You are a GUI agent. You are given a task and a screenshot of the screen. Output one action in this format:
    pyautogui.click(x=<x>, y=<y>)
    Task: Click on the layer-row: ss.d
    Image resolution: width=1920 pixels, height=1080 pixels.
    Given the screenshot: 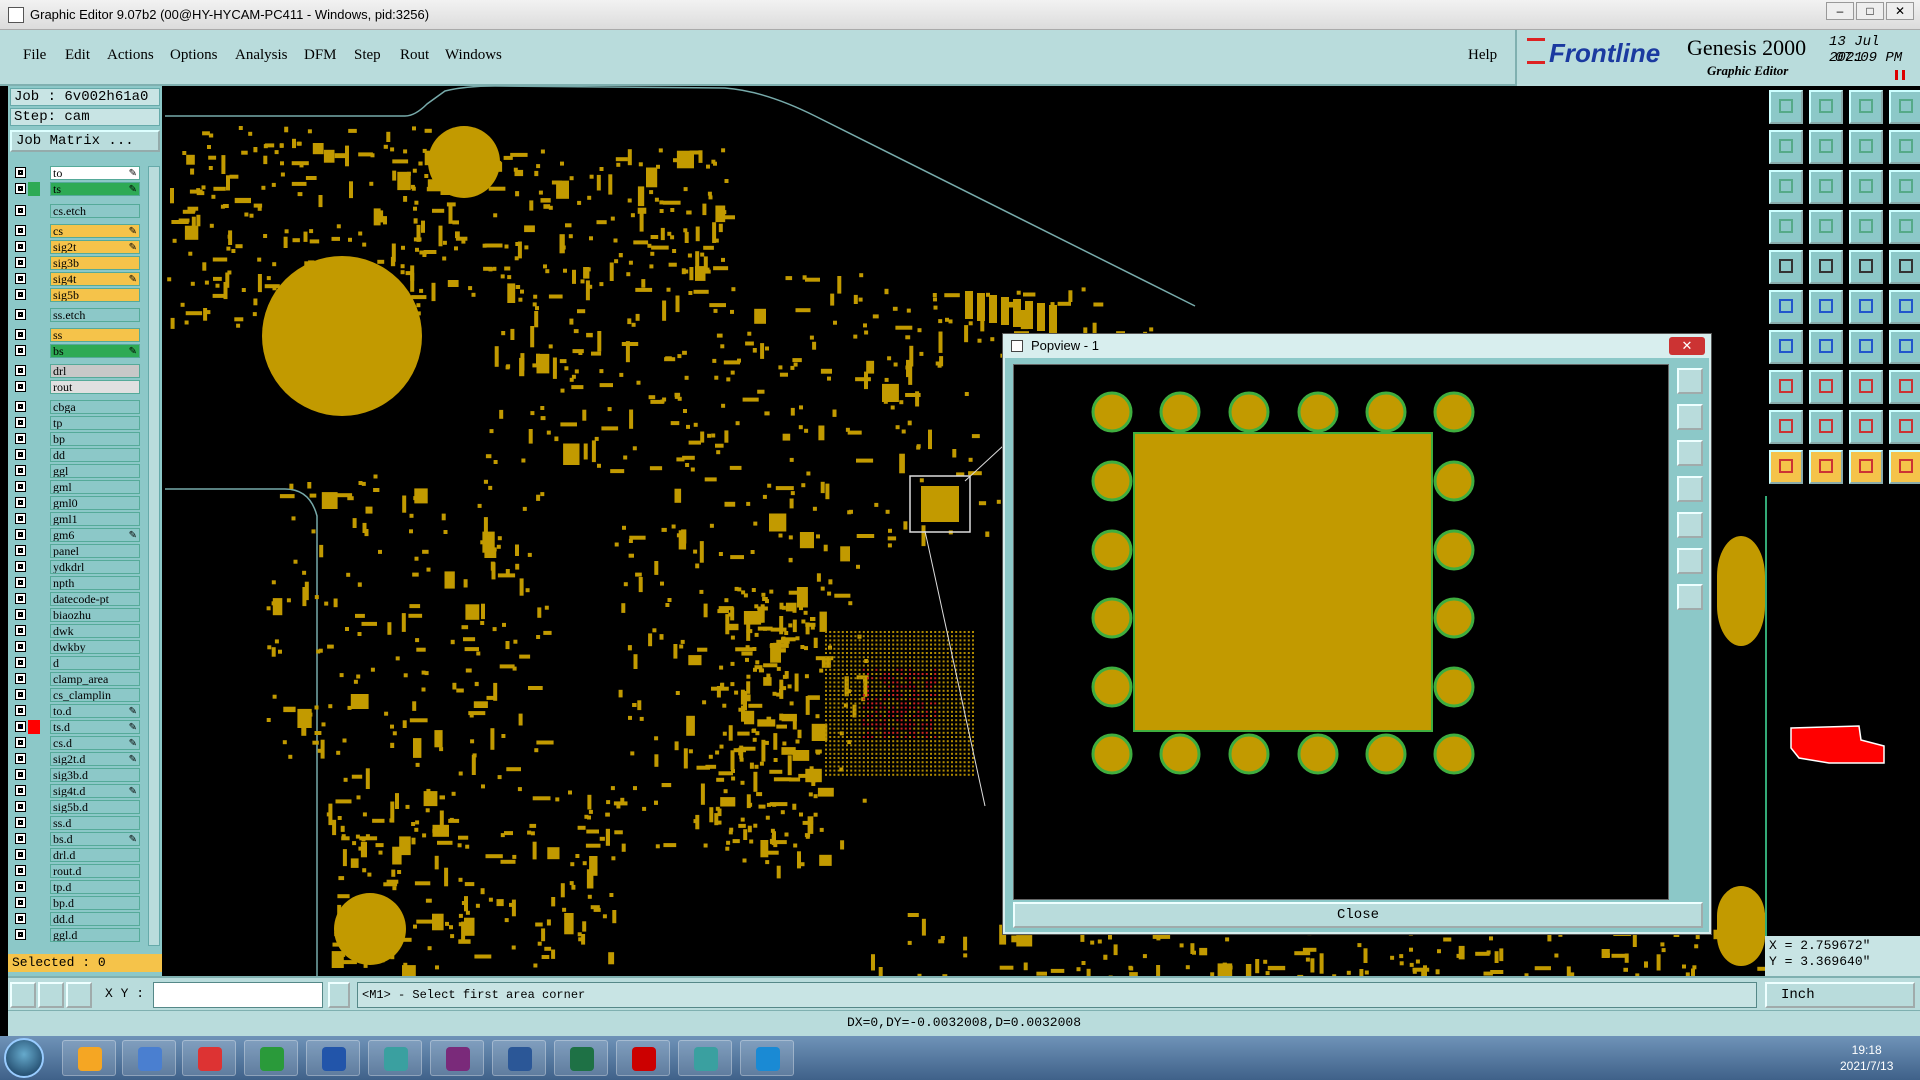 What is the action you would take?
    pyautogui.click(x=78, y=823)
    